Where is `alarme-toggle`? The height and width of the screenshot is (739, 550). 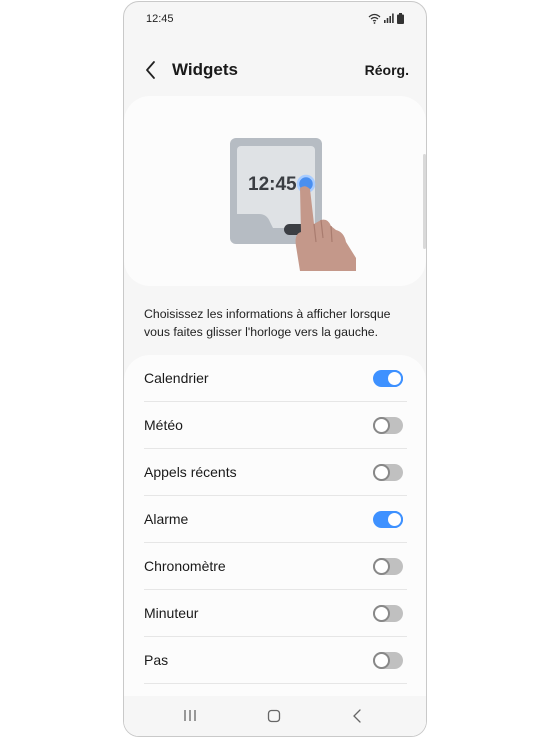
alarme-toggle is located at coordinates (388, 519).